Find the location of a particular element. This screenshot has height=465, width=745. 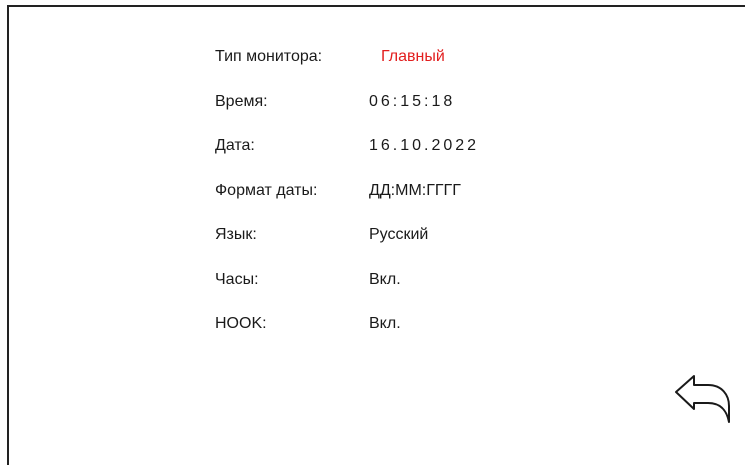

time-value: 06:15:18 is located at coordinates (412, 102).